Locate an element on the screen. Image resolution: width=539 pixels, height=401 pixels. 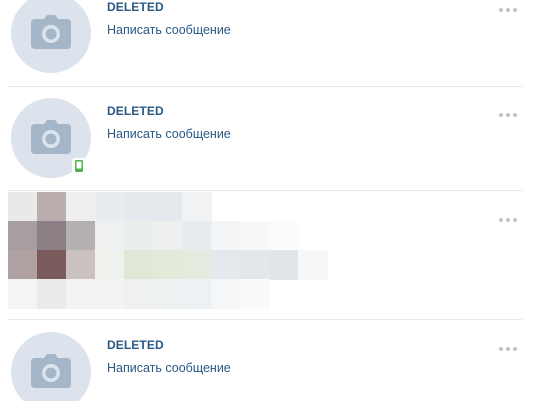
mobile-phone-icon is located at coordinates (79, 166).